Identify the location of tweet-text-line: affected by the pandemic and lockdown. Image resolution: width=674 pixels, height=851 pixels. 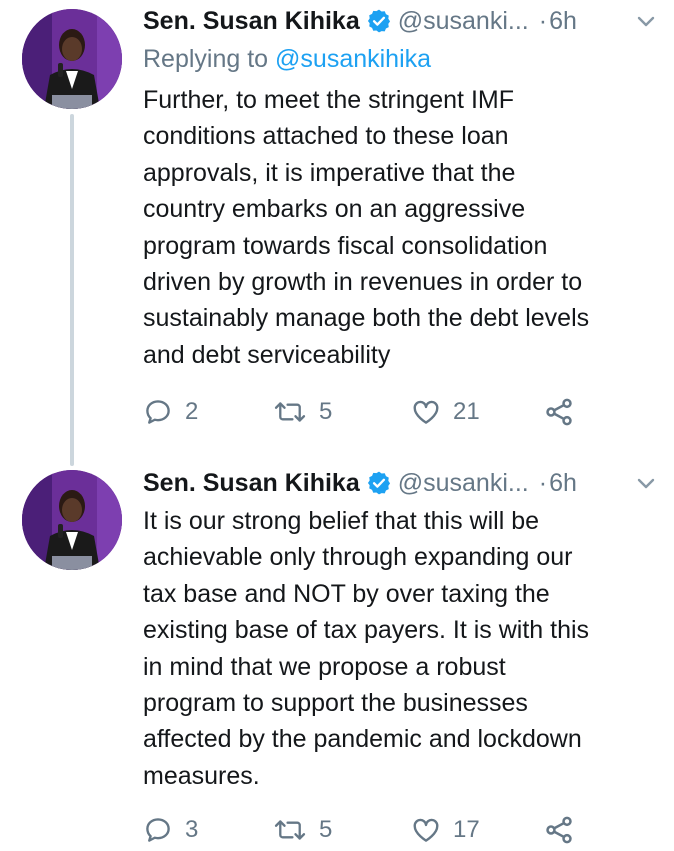
(362, 739).